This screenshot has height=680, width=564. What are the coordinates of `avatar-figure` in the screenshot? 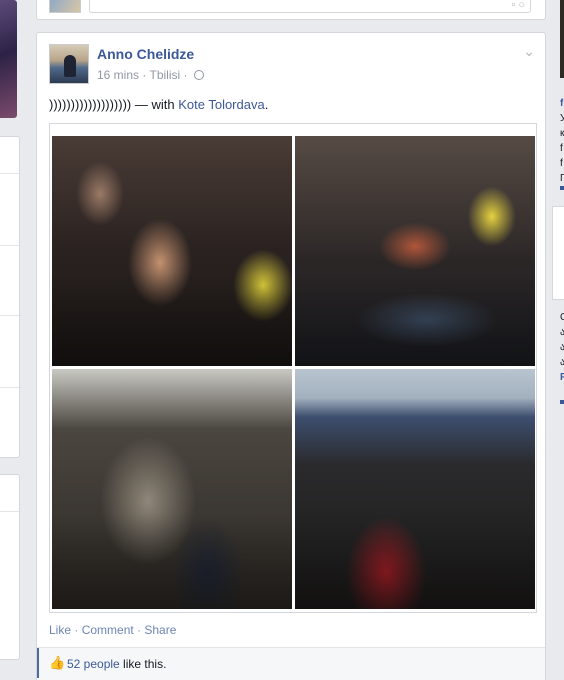 It's located at (70, 66).